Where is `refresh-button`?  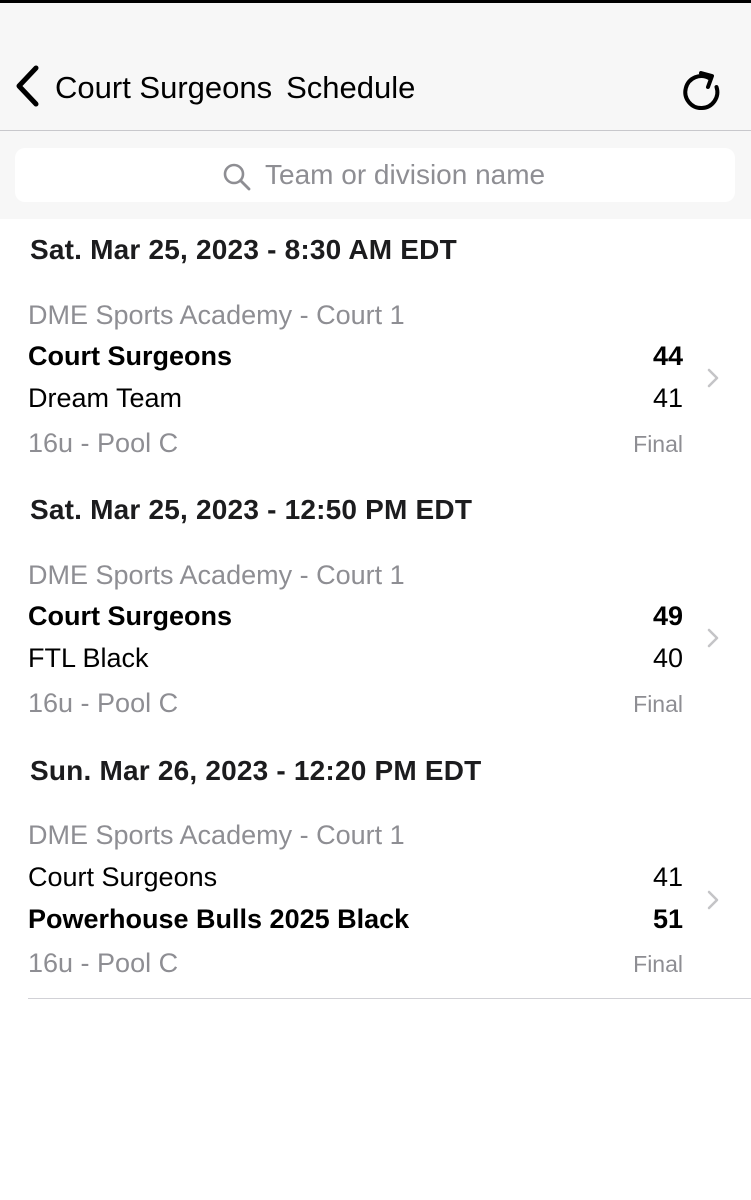 refresh-button is located at coordinates (701, 88).